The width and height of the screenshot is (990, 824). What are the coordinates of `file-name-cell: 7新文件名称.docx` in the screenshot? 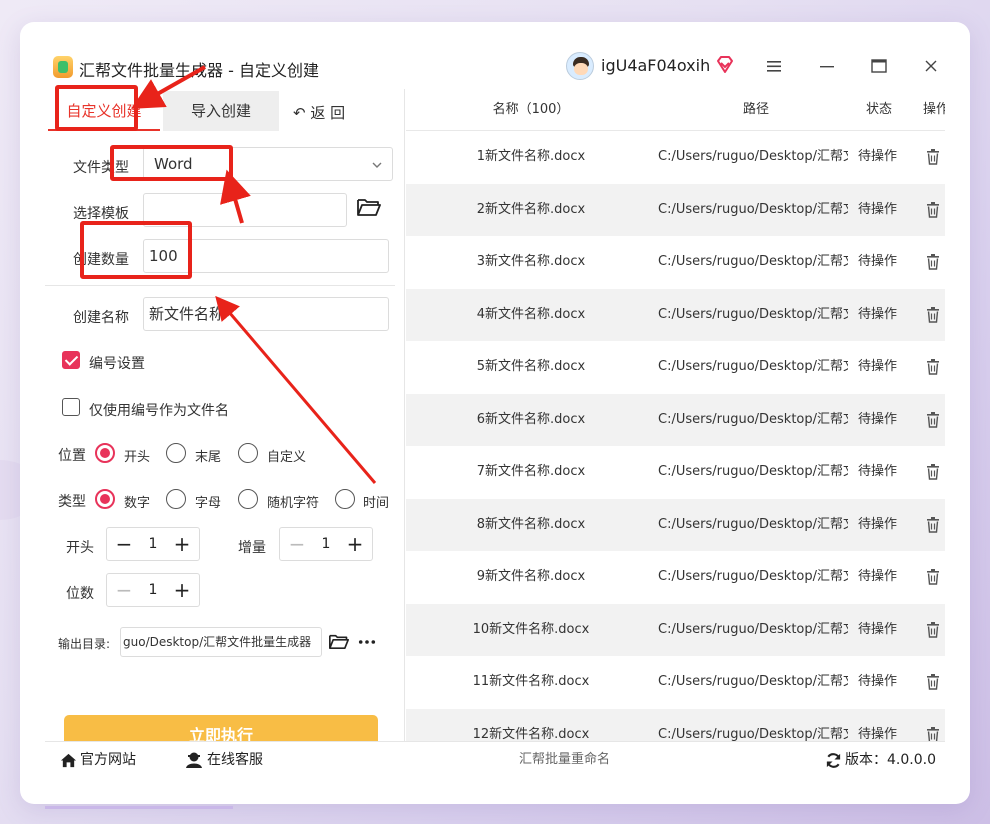 It's located at (531, 471).